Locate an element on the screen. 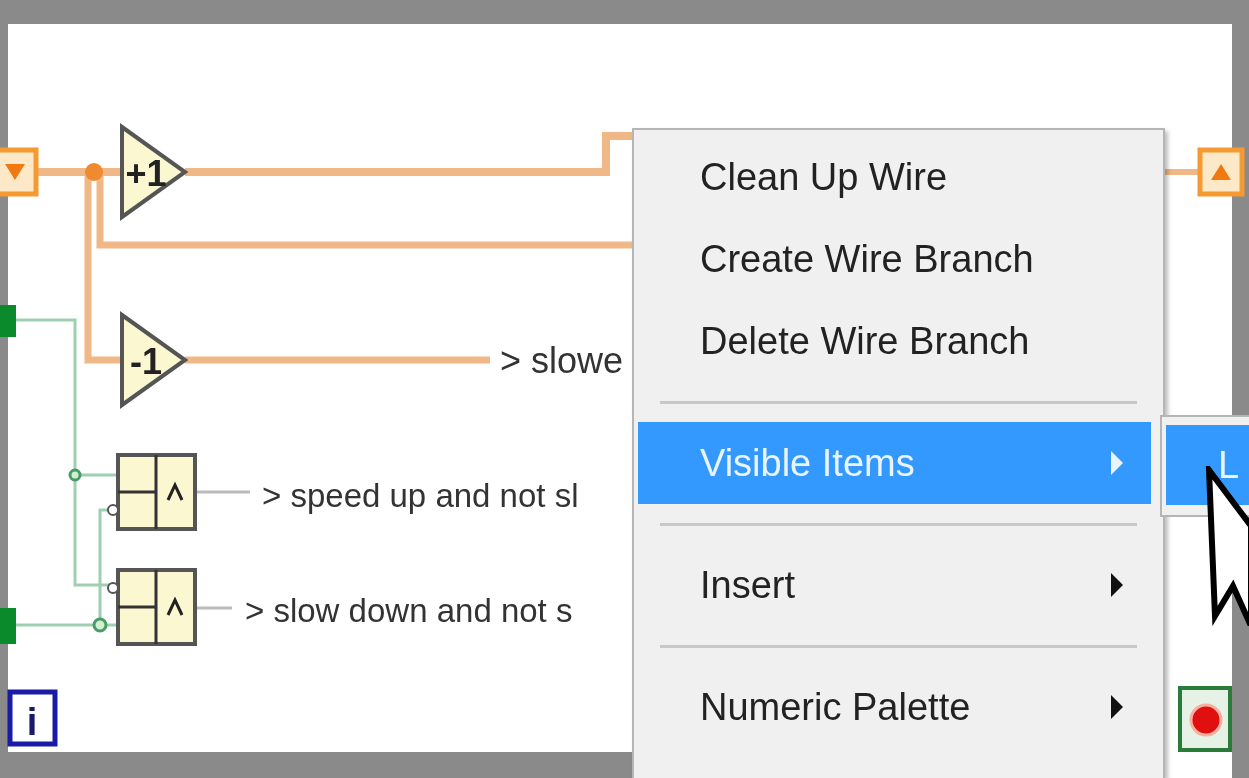 The width and height of the screenshot is (1249, 778). wire-label: > slow down and not s is located at coordinates (409, 610).